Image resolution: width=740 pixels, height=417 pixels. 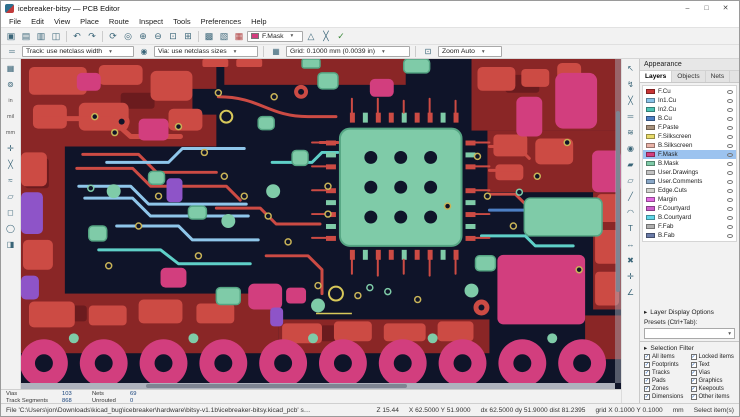 I want to click on layer-row-fmask-active: F.Mask, so click(x=689, y=154).